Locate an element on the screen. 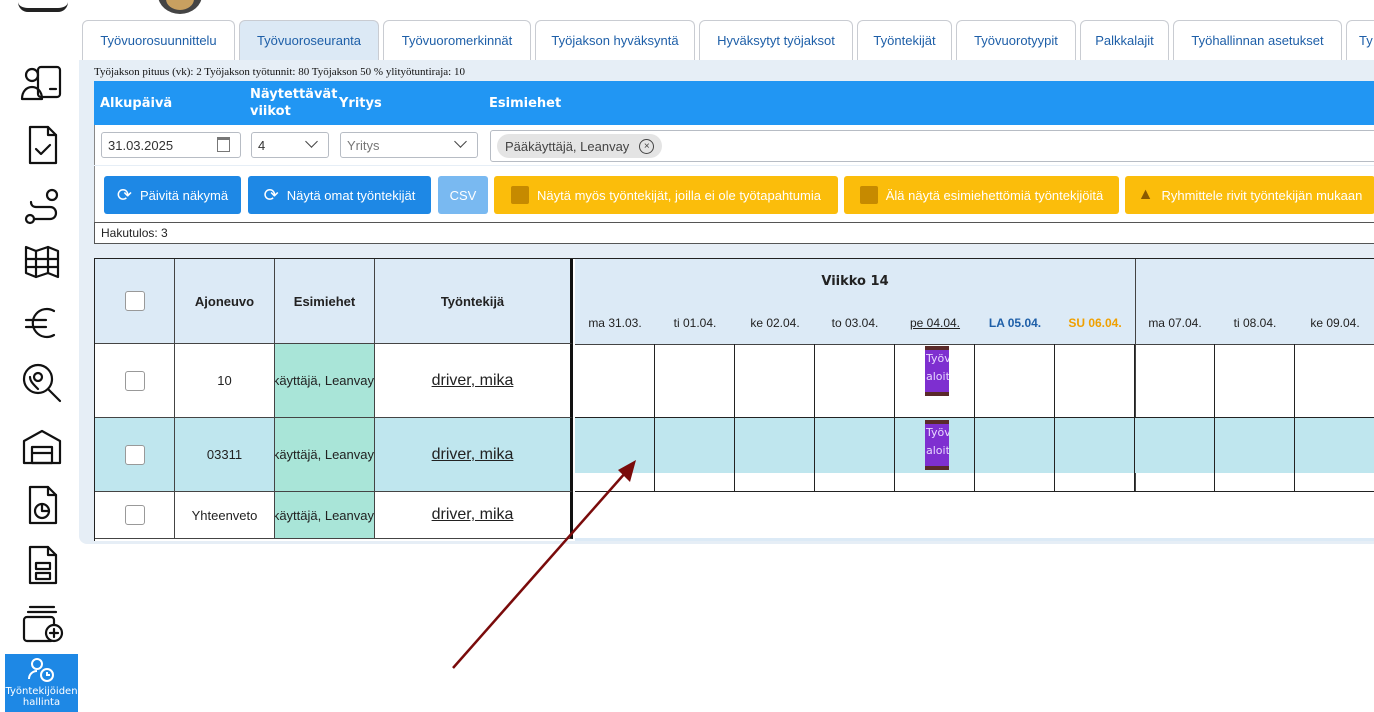 This screenshot has height=712, width=1374. vehicle-cell: 10 is located at coordinates (225, 381).